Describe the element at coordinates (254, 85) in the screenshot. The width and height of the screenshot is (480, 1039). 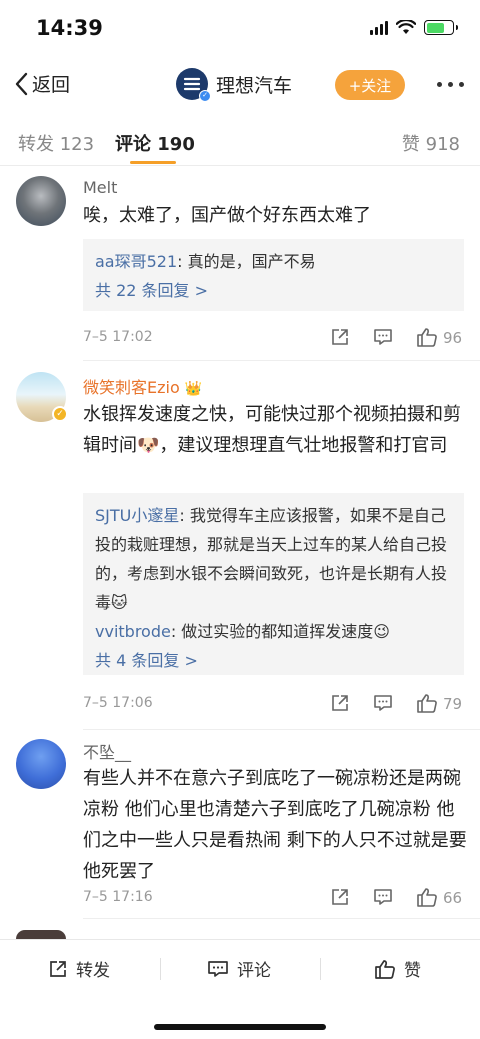
I see `account-name: 理想汽车` at that location.